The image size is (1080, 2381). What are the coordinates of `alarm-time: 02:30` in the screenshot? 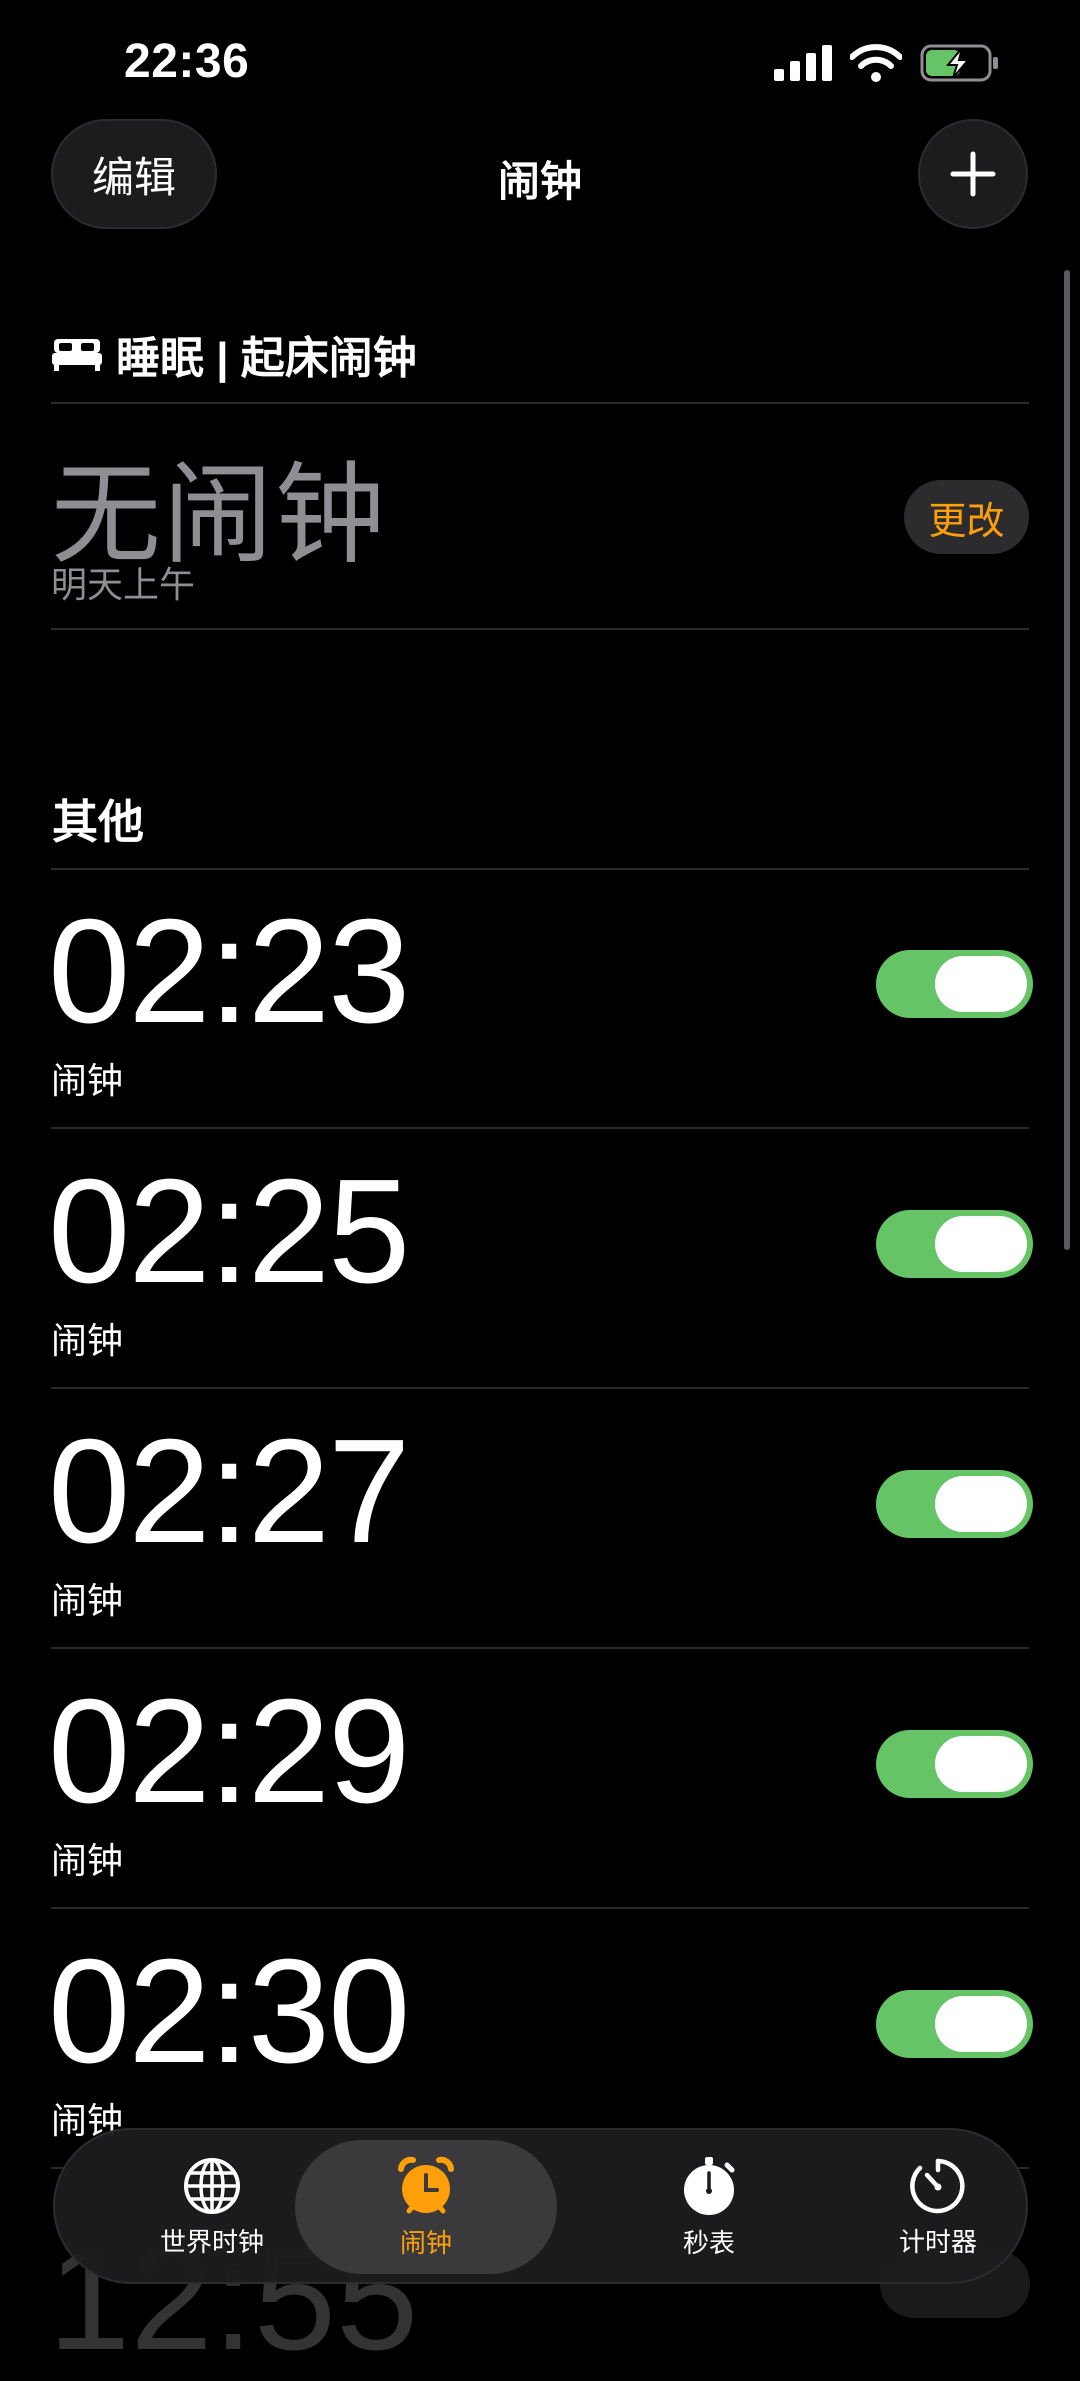 It's located at (229, 2012).